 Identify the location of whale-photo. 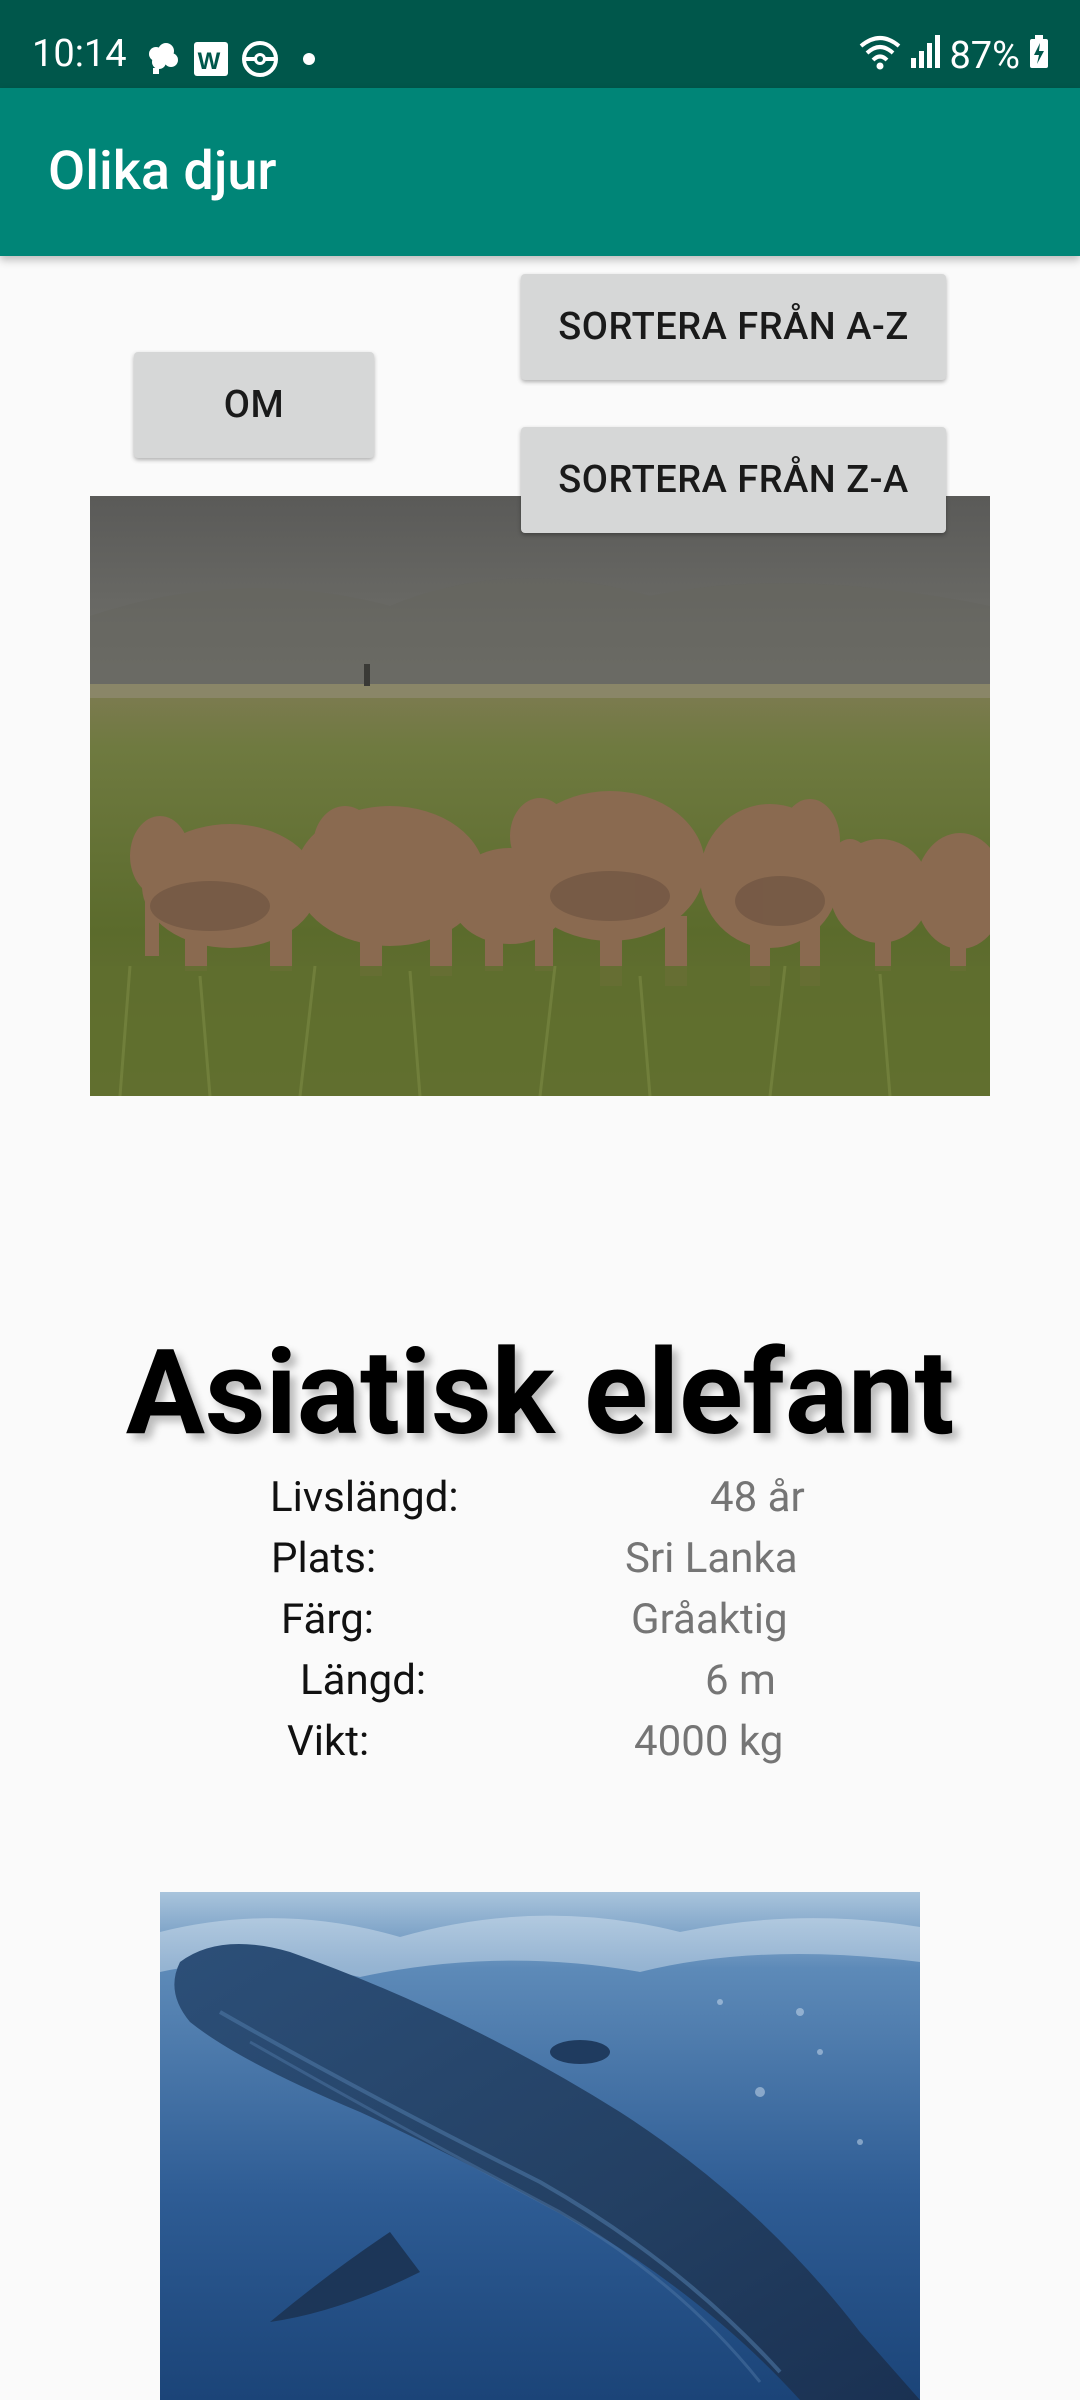
(540, 2146).